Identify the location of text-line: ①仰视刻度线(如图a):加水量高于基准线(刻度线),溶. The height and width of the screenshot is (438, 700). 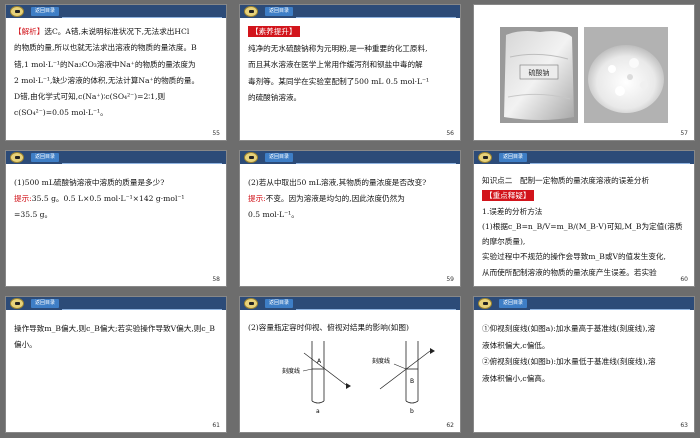
(569, 328).